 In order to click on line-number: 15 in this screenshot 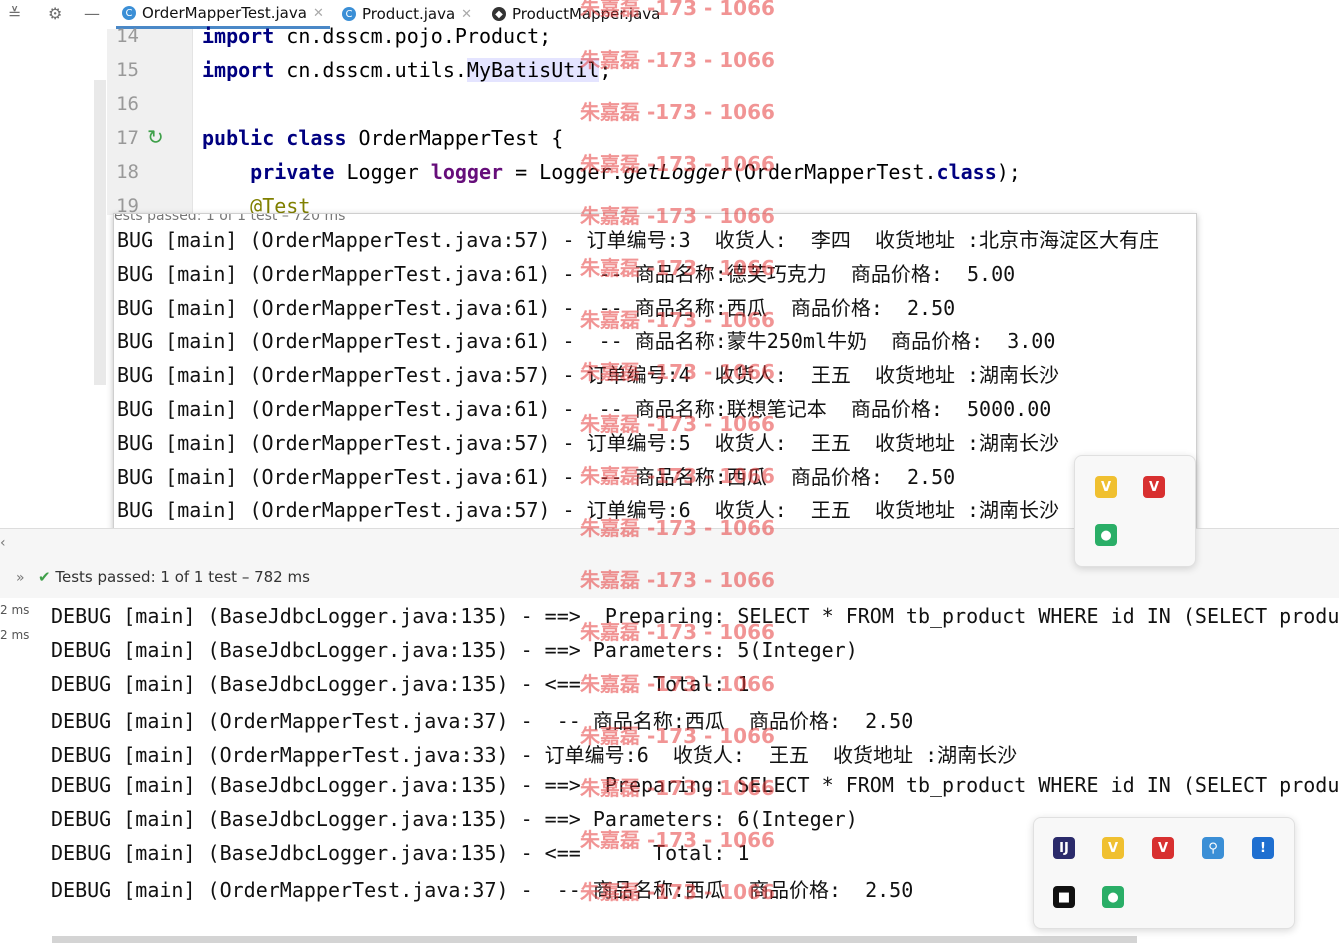, I will do `click(127, 70)`.